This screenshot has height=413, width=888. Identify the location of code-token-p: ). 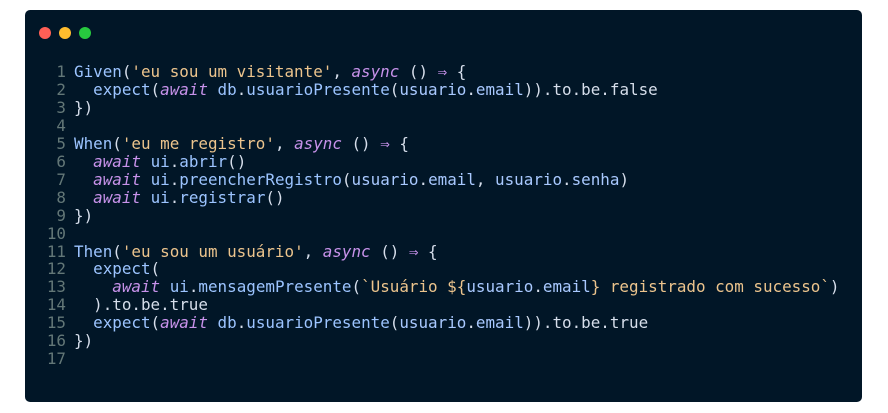
(624, 179).